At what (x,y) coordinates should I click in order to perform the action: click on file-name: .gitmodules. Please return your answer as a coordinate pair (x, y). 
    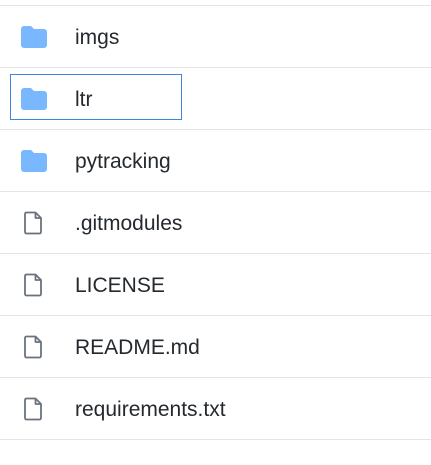
    Looking at the image, I should click on (128, 224).